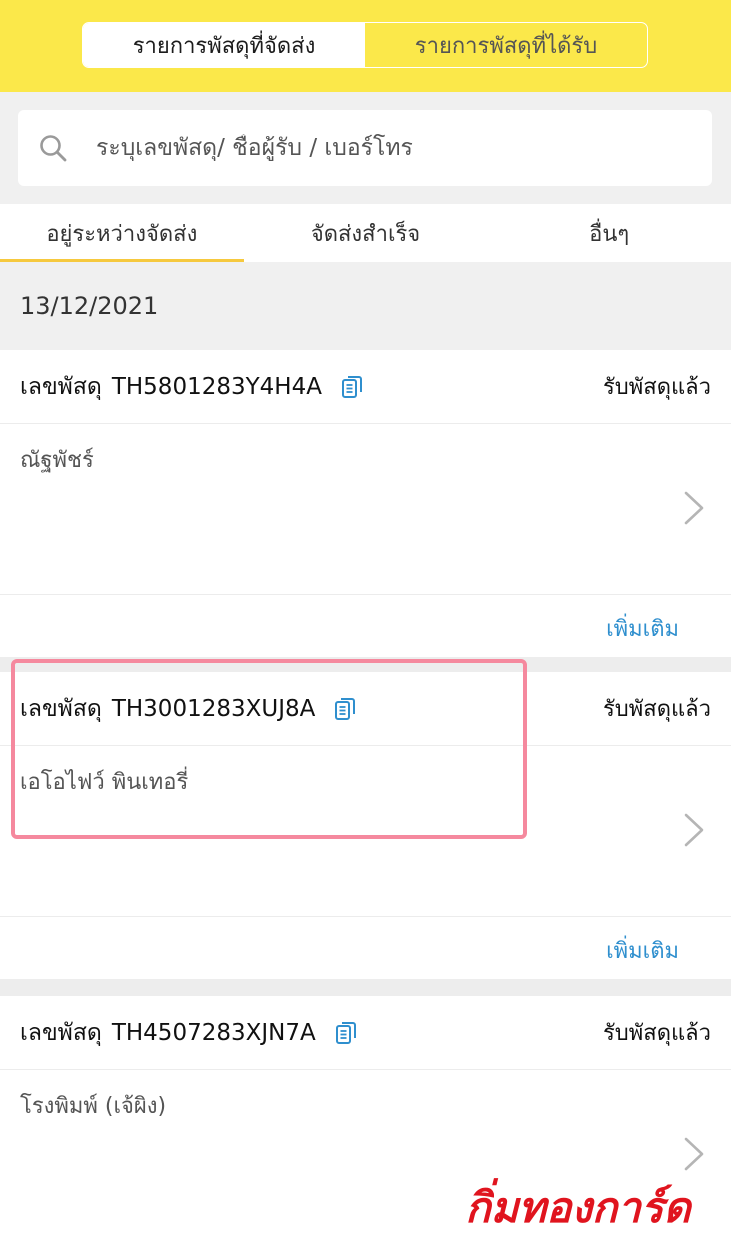 The image size is (731, 1250). Describe the element at coordinates (53, 148) in the screenshot. I see `search-icon` at that location.